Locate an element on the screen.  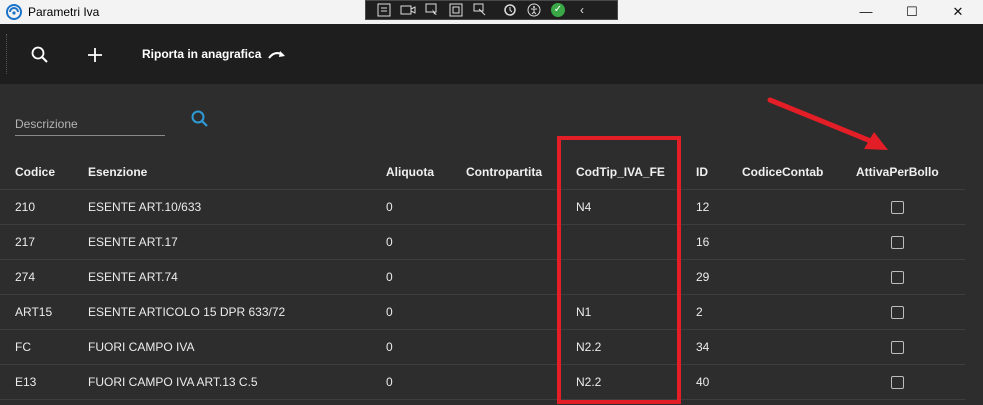
riporta-in-anagrafica-button: Riporta in anagrafica is located at coordinates (214, 54).